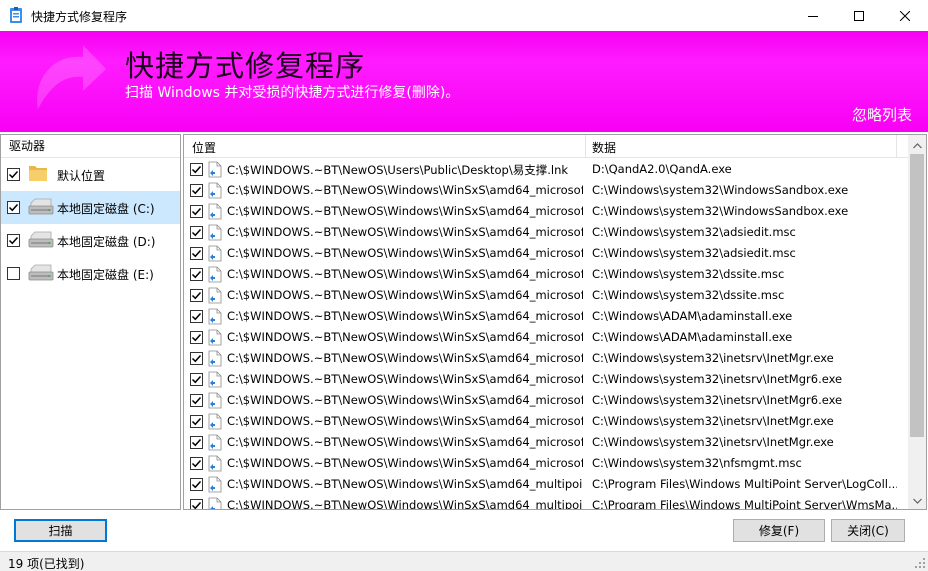 The width and height of the screenshot is (928, 571). I want to click on scroll-thumb, so click(917, 295).